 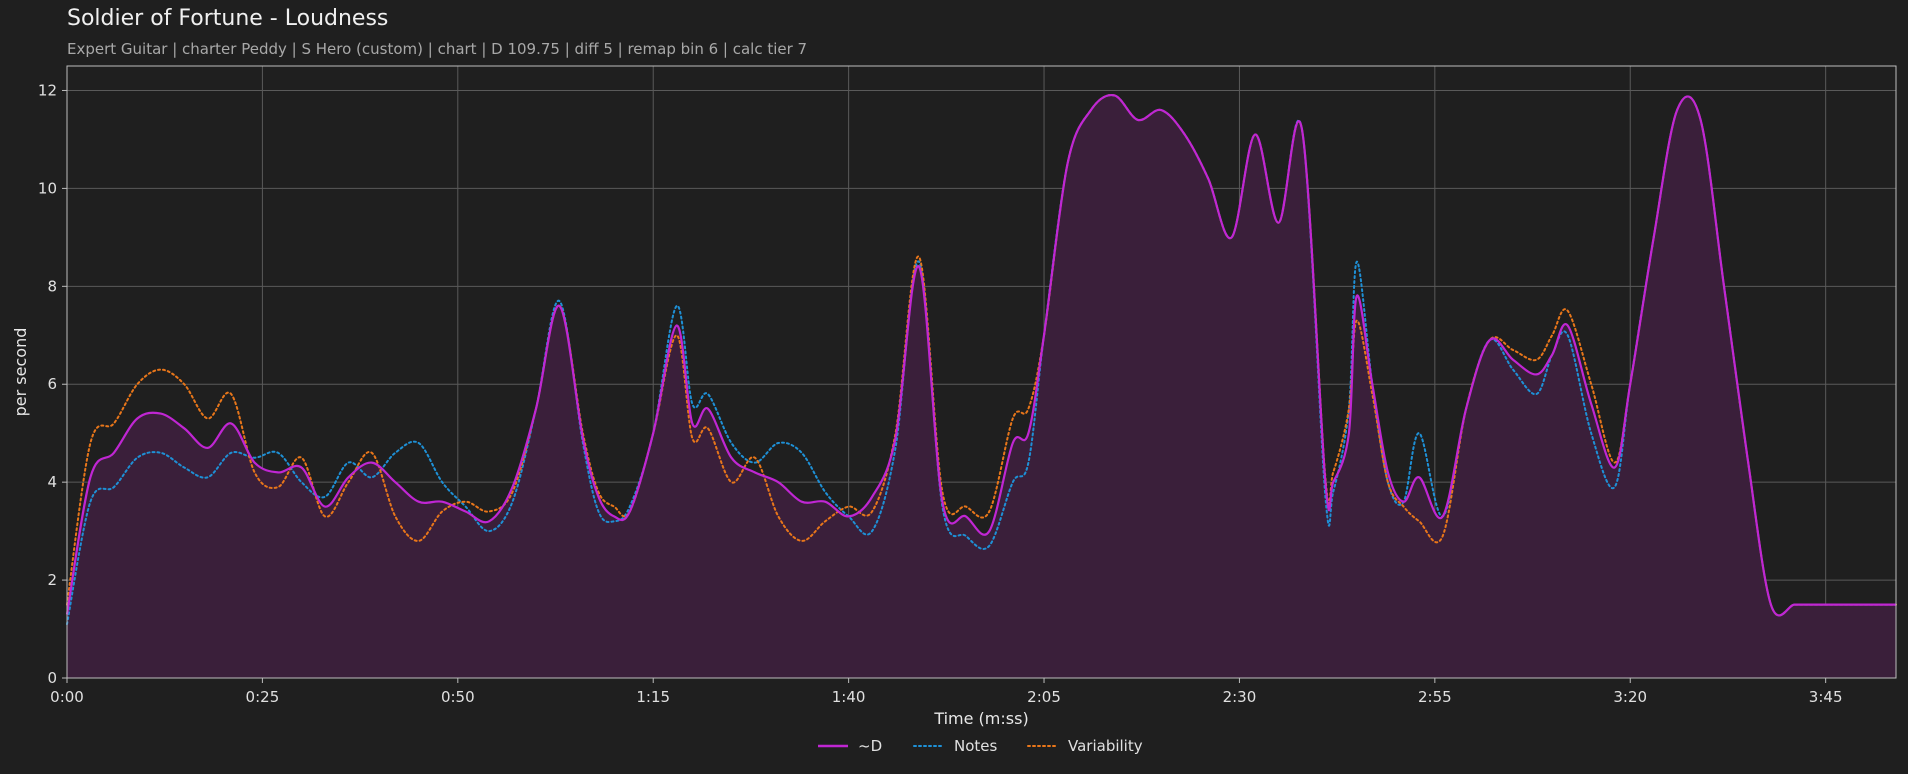 I want to click on x-tick-label: 0:25, so click(x=263, y=697).